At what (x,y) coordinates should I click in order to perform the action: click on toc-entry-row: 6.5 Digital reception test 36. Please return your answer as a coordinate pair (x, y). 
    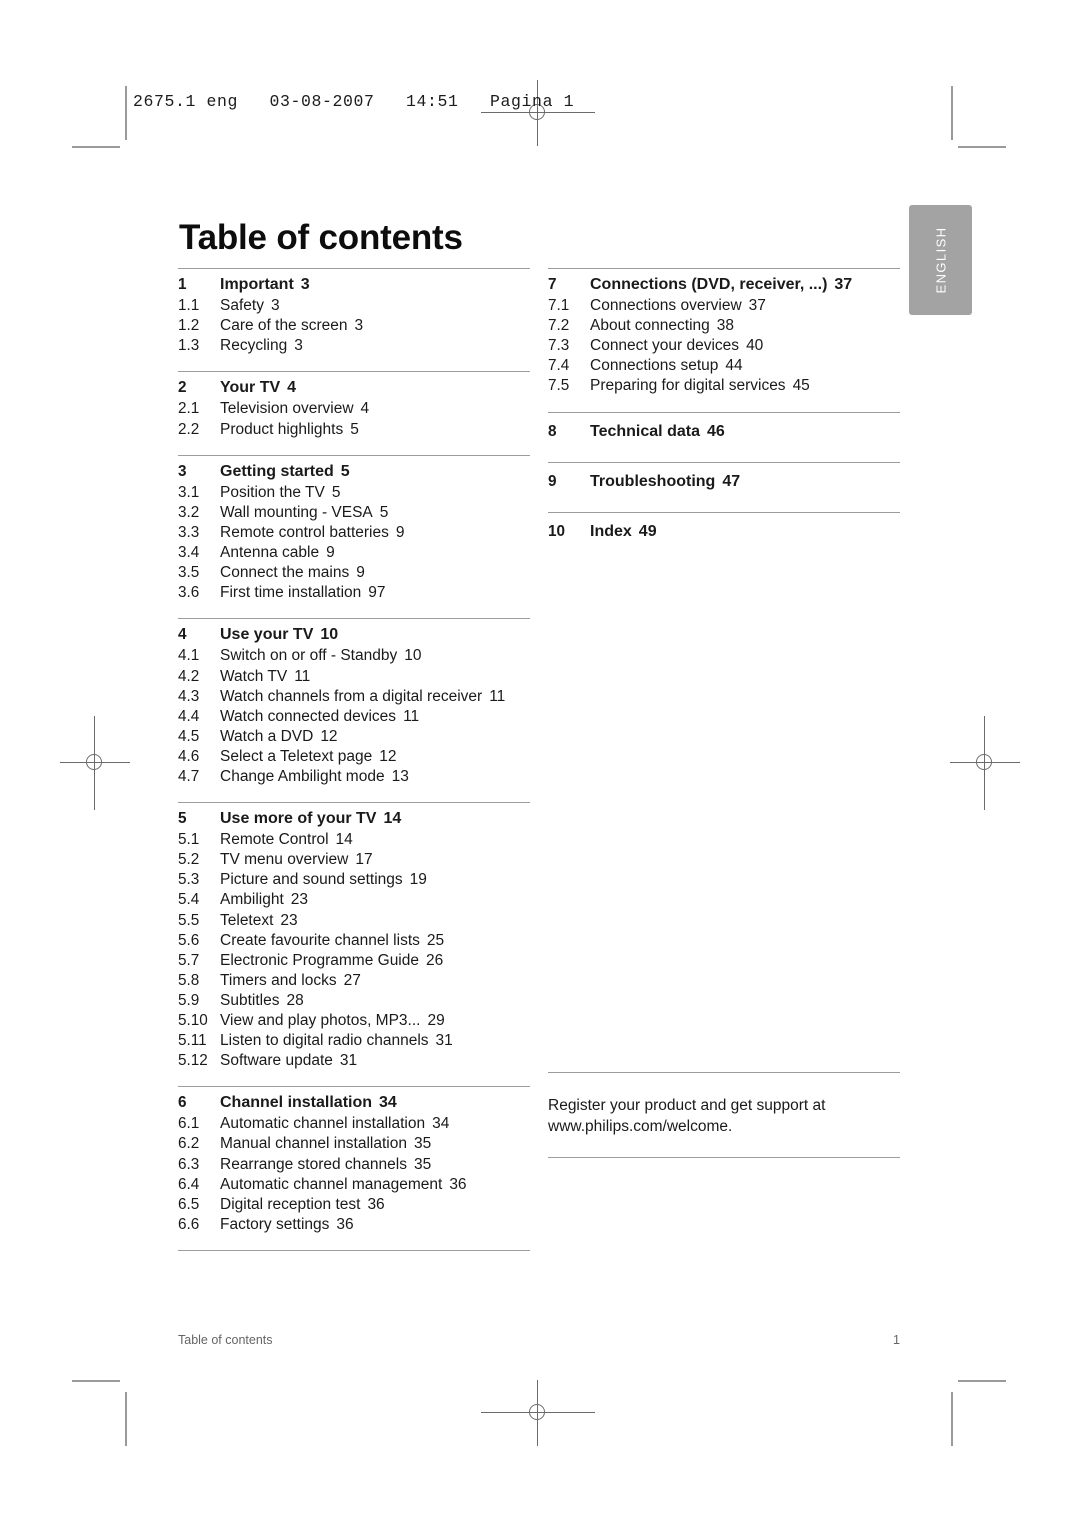
    Looking at the image, I should click on (354, 1205).